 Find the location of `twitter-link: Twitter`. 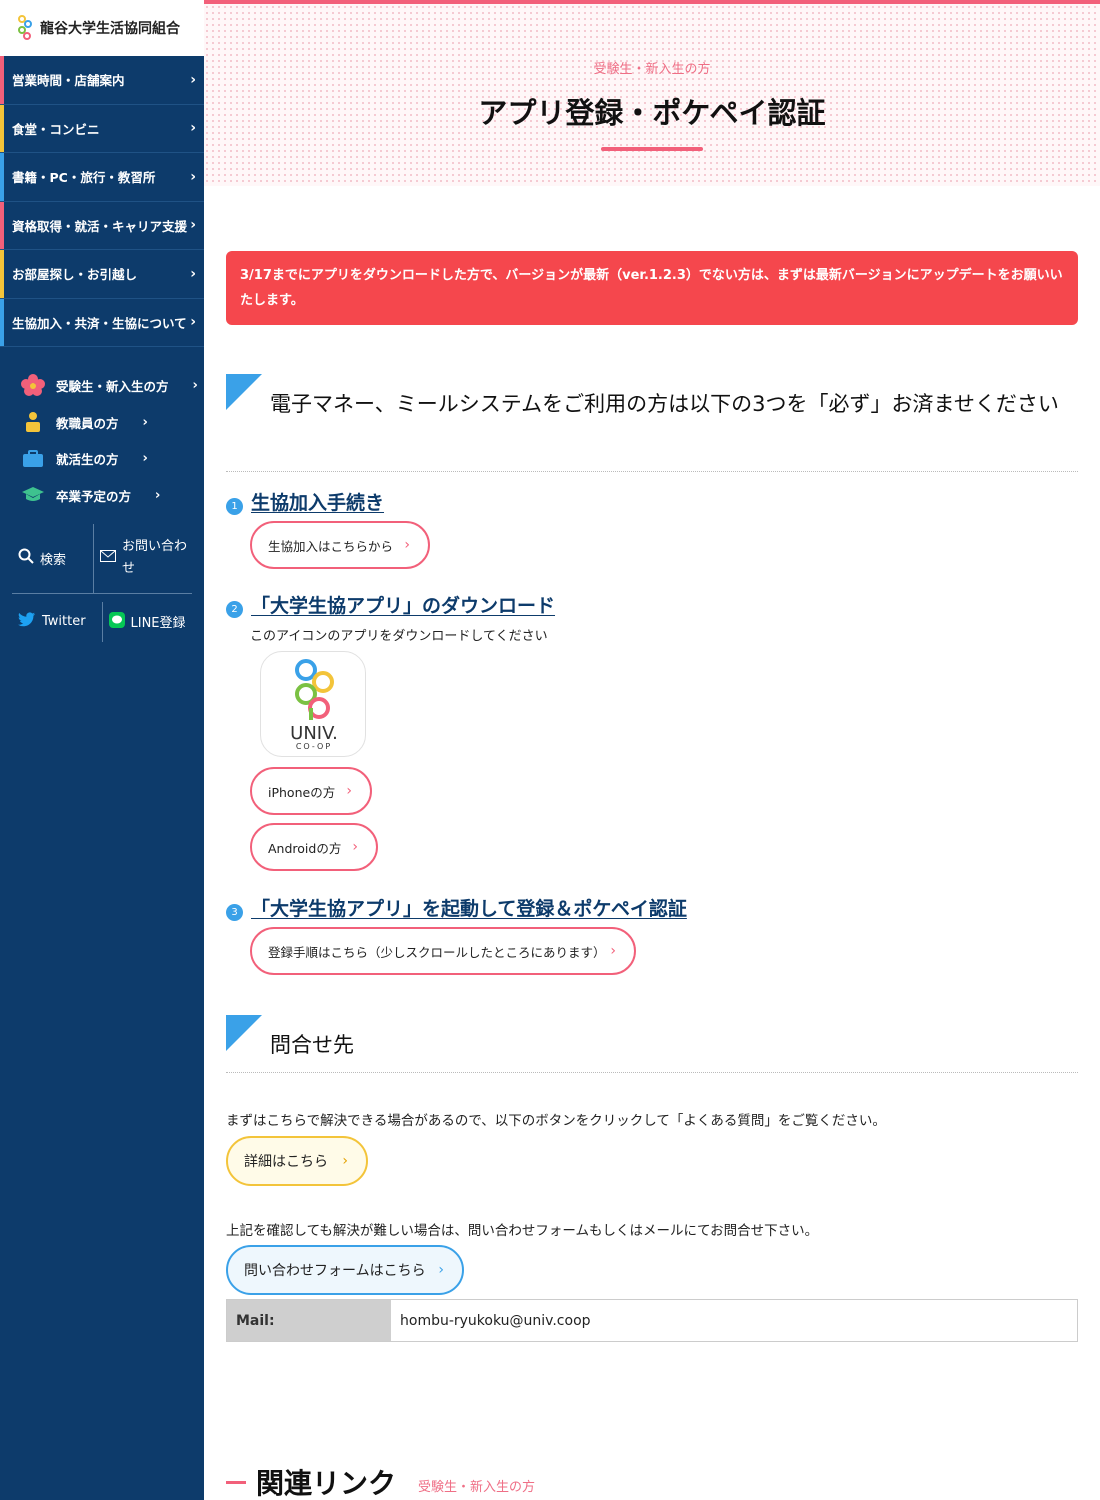

twitter-link: Twitter is located at coordinates (57, 622).